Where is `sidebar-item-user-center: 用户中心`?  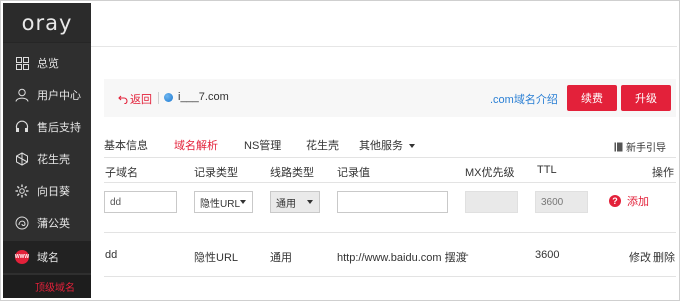
sidebar-item-user-center: 用户中心 is located at coordinates (47, 95).